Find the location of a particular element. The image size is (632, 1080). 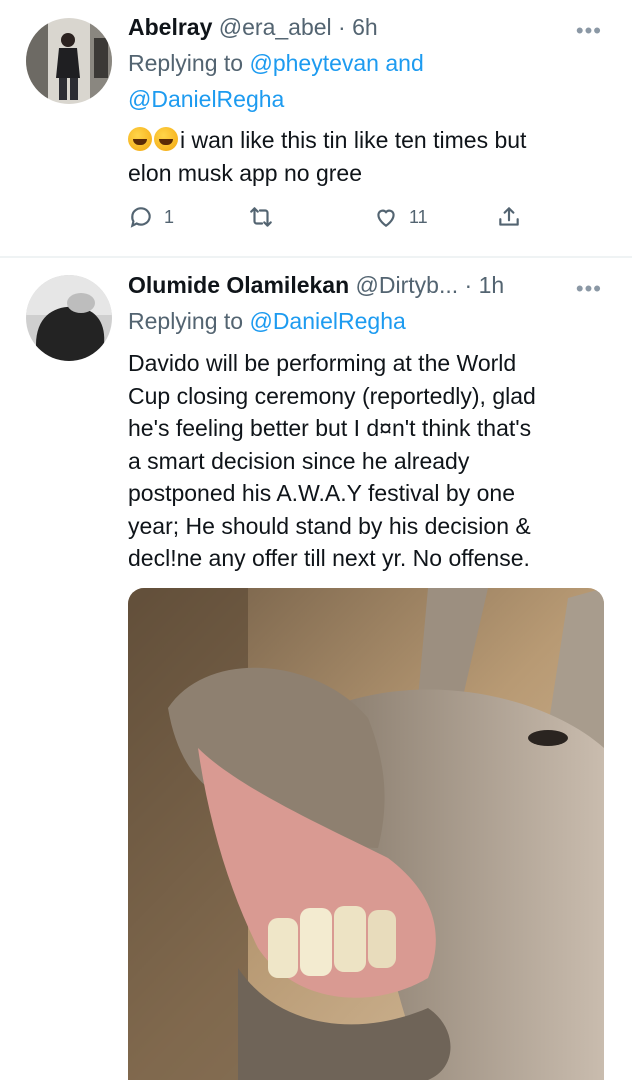

timestamp: · 6h is located at coordinates (358, 27).